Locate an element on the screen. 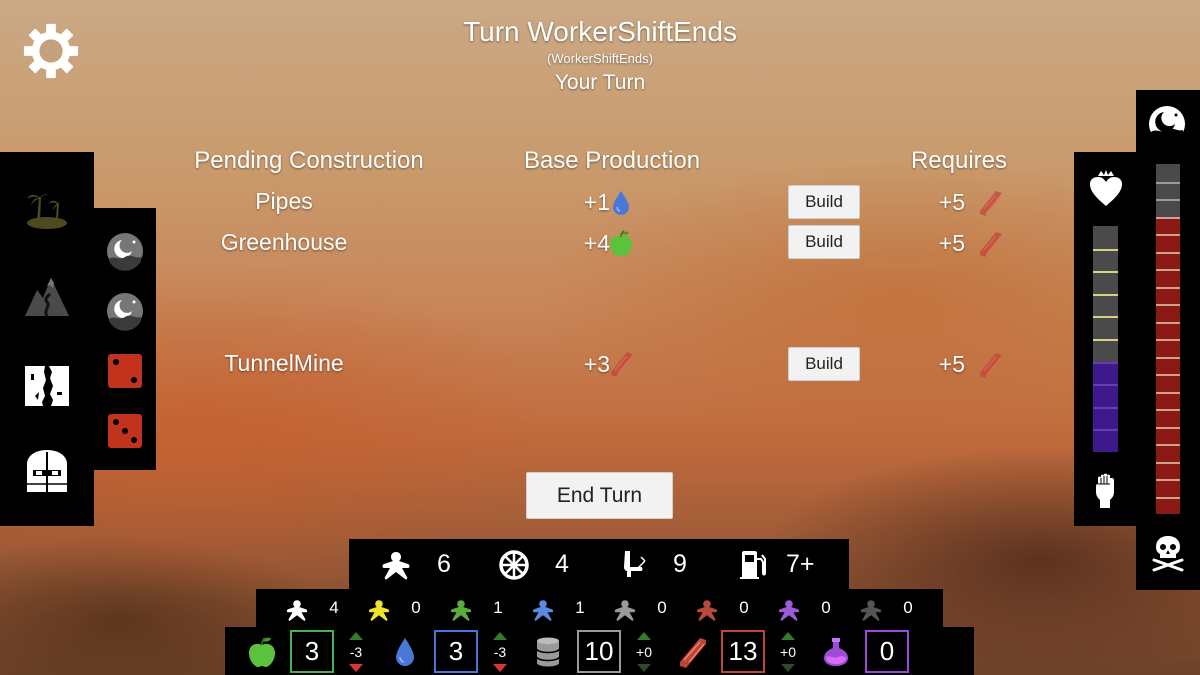 The width and height of the screenshot is (1200, 675). apple-icon is located at coordinates (262, 652).